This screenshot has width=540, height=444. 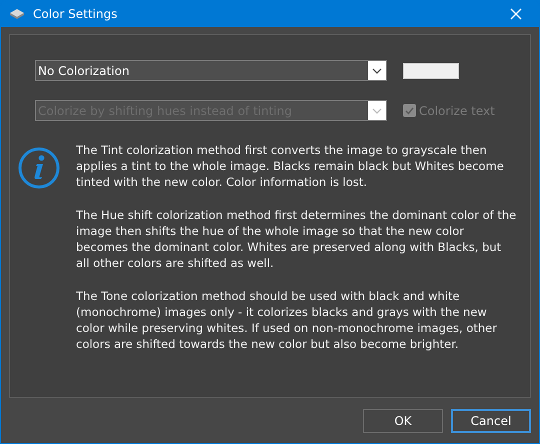 I want to click on close-icon, so click(x=516, y=14).